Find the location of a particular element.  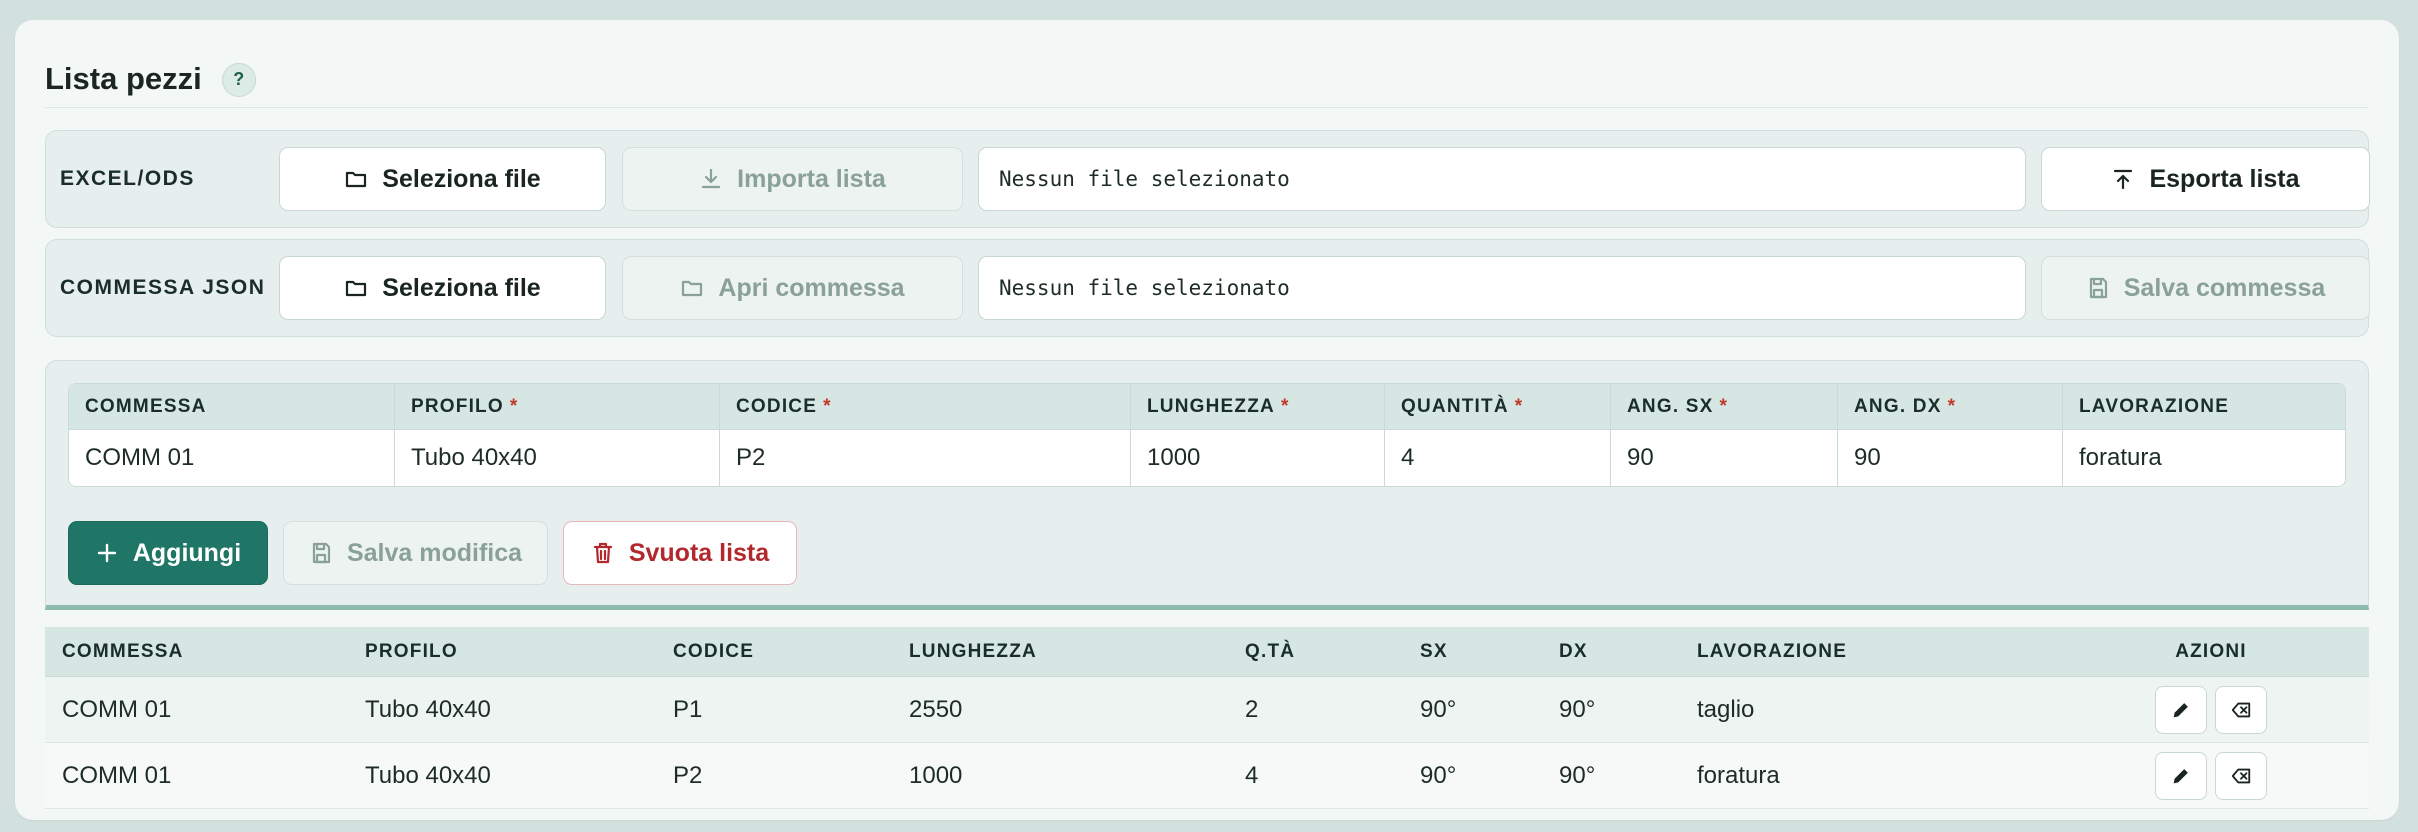

json-file-status: Nessun file selezionato is located at coordinates (1502, 288).